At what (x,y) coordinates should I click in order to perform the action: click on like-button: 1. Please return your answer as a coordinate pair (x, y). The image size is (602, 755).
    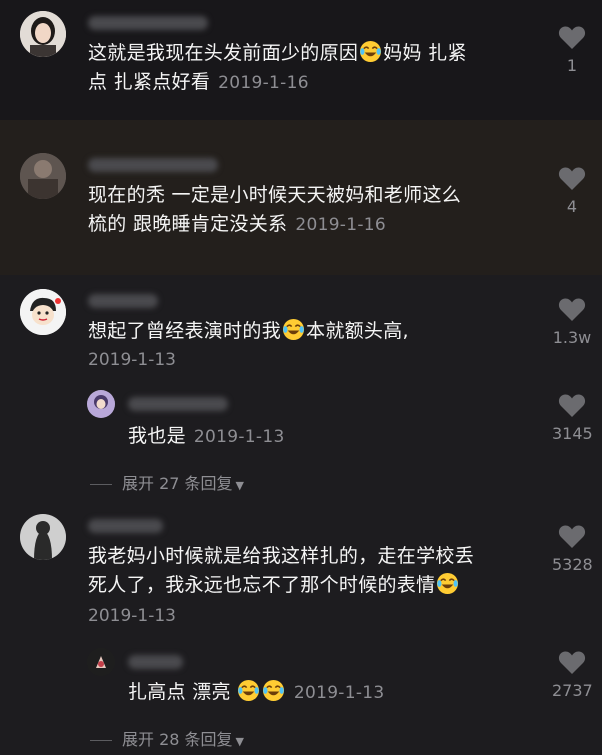
    Looking at the image, I should click on (572, 50).